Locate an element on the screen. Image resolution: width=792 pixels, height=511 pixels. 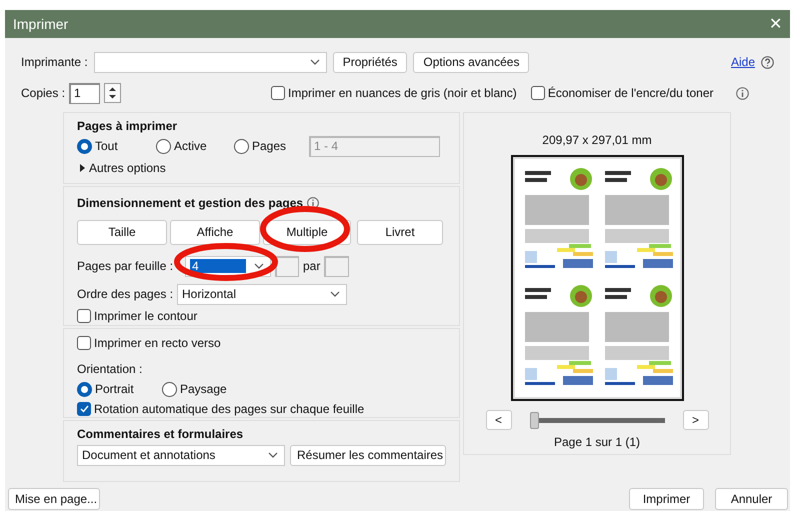
checkbox-label: Imprimer le contour is located at coordinates (146, 316).